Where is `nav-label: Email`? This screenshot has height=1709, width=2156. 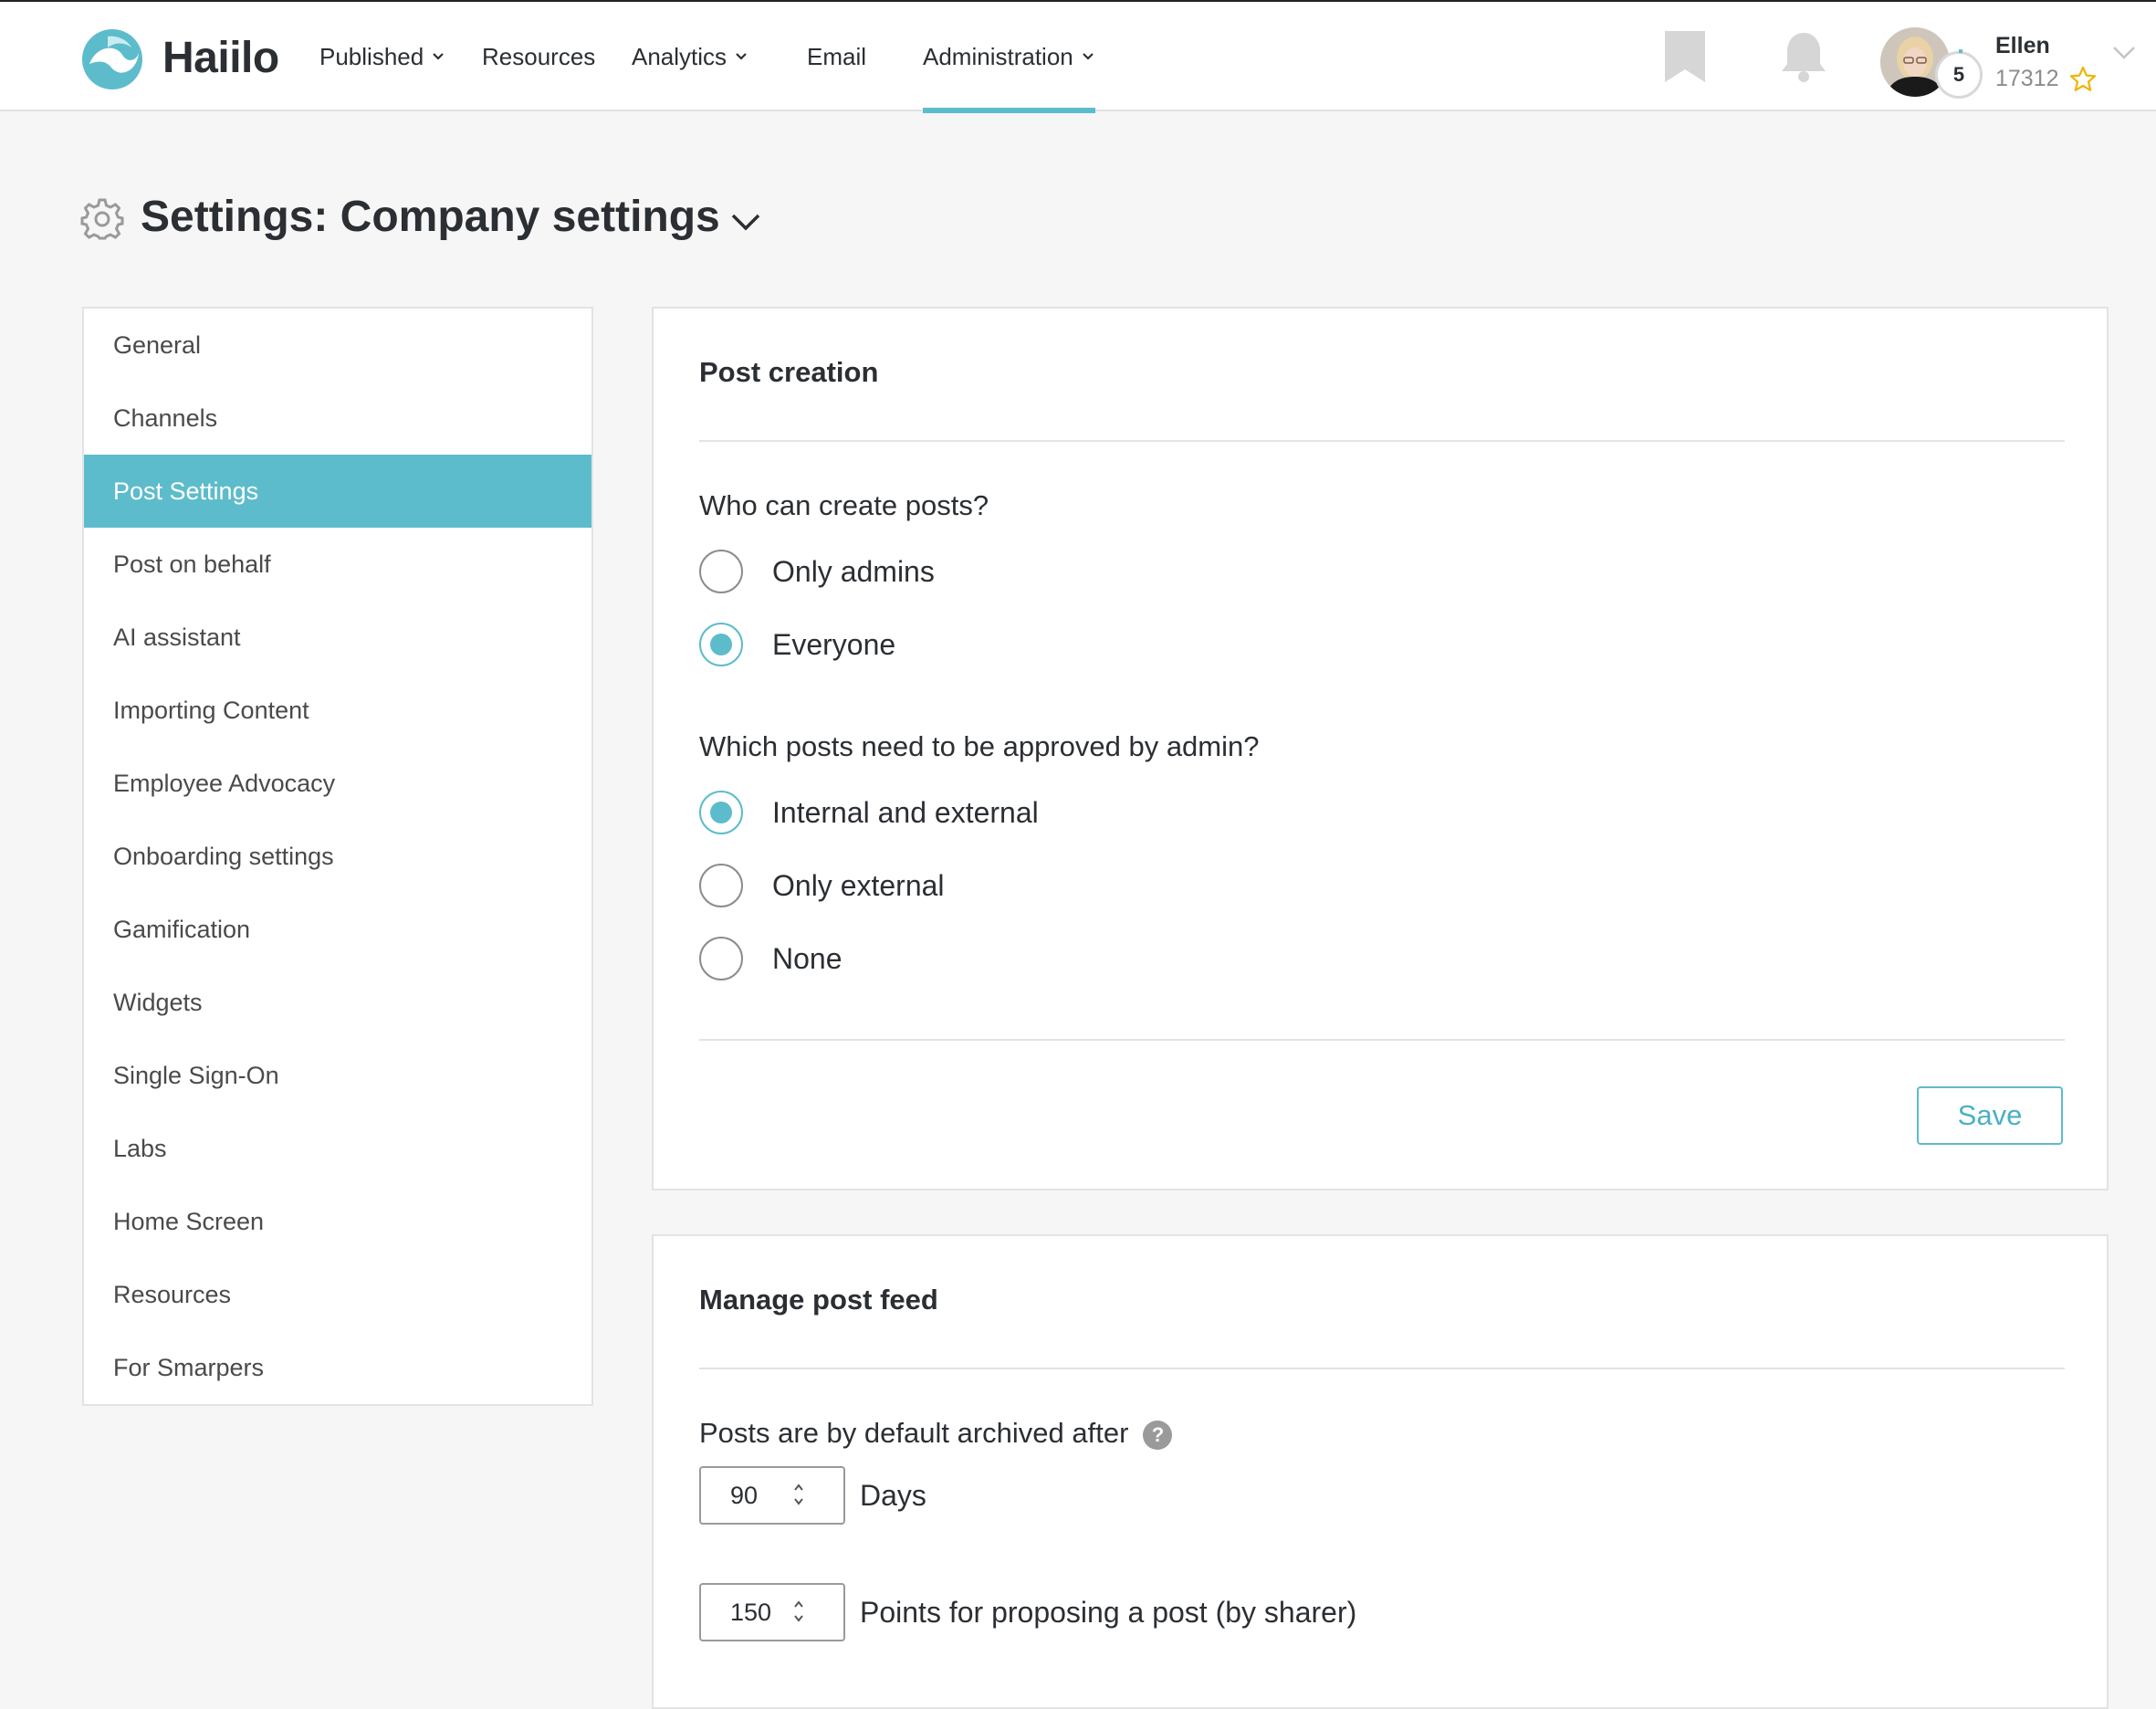
nav-label: Email is located at coordinates (837, 56).